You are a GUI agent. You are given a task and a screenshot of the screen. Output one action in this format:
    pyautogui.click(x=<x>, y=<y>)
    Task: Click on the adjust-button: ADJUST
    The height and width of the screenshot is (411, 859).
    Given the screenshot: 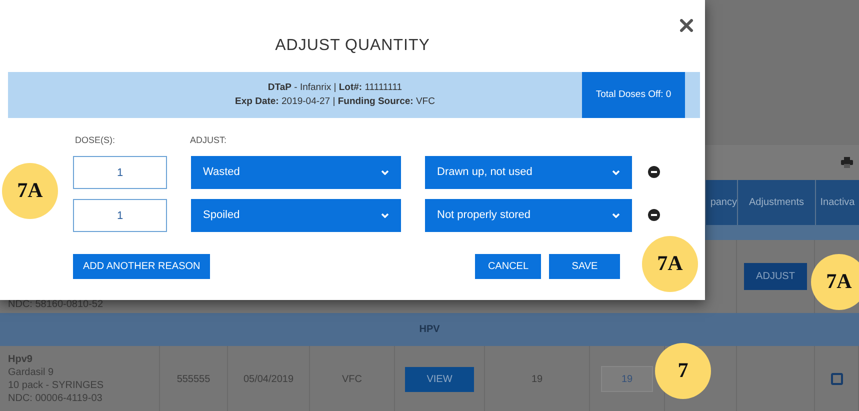 What is the action you would take?
    pyautogui.click(x=775, y=276)
    